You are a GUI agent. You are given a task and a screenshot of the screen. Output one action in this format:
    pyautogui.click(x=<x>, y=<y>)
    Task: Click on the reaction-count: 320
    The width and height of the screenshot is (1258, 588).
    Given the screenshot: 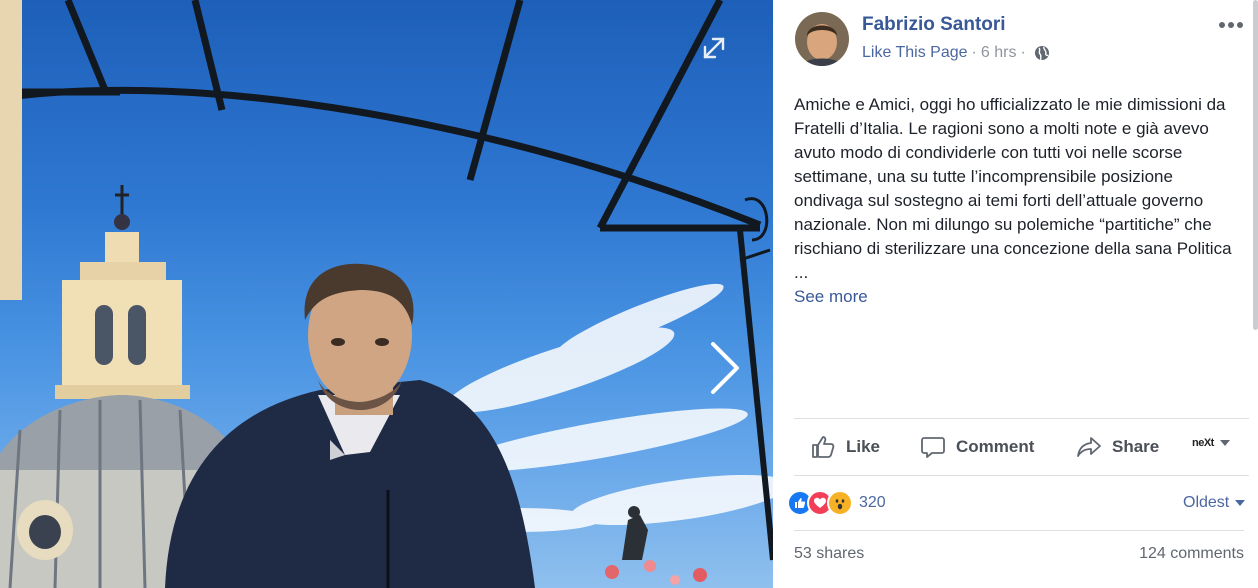 What is the action you would take?
    pyautogui.click(x=872, y=502)
    